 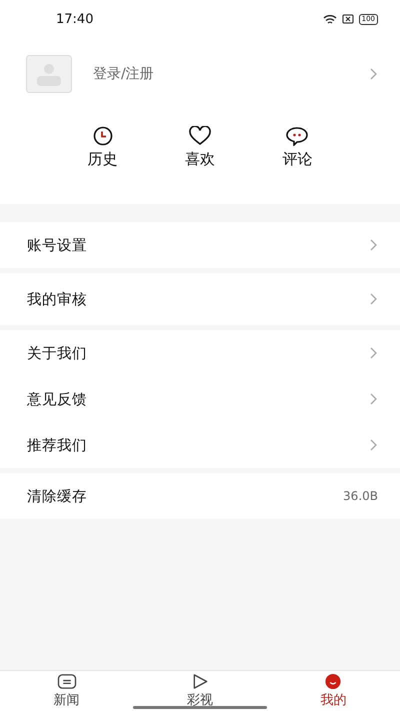 What do you see at coordinates (57, 299) in the screenshot?
I see `menu-label: 我的审核` at bounding box center [57, 299].